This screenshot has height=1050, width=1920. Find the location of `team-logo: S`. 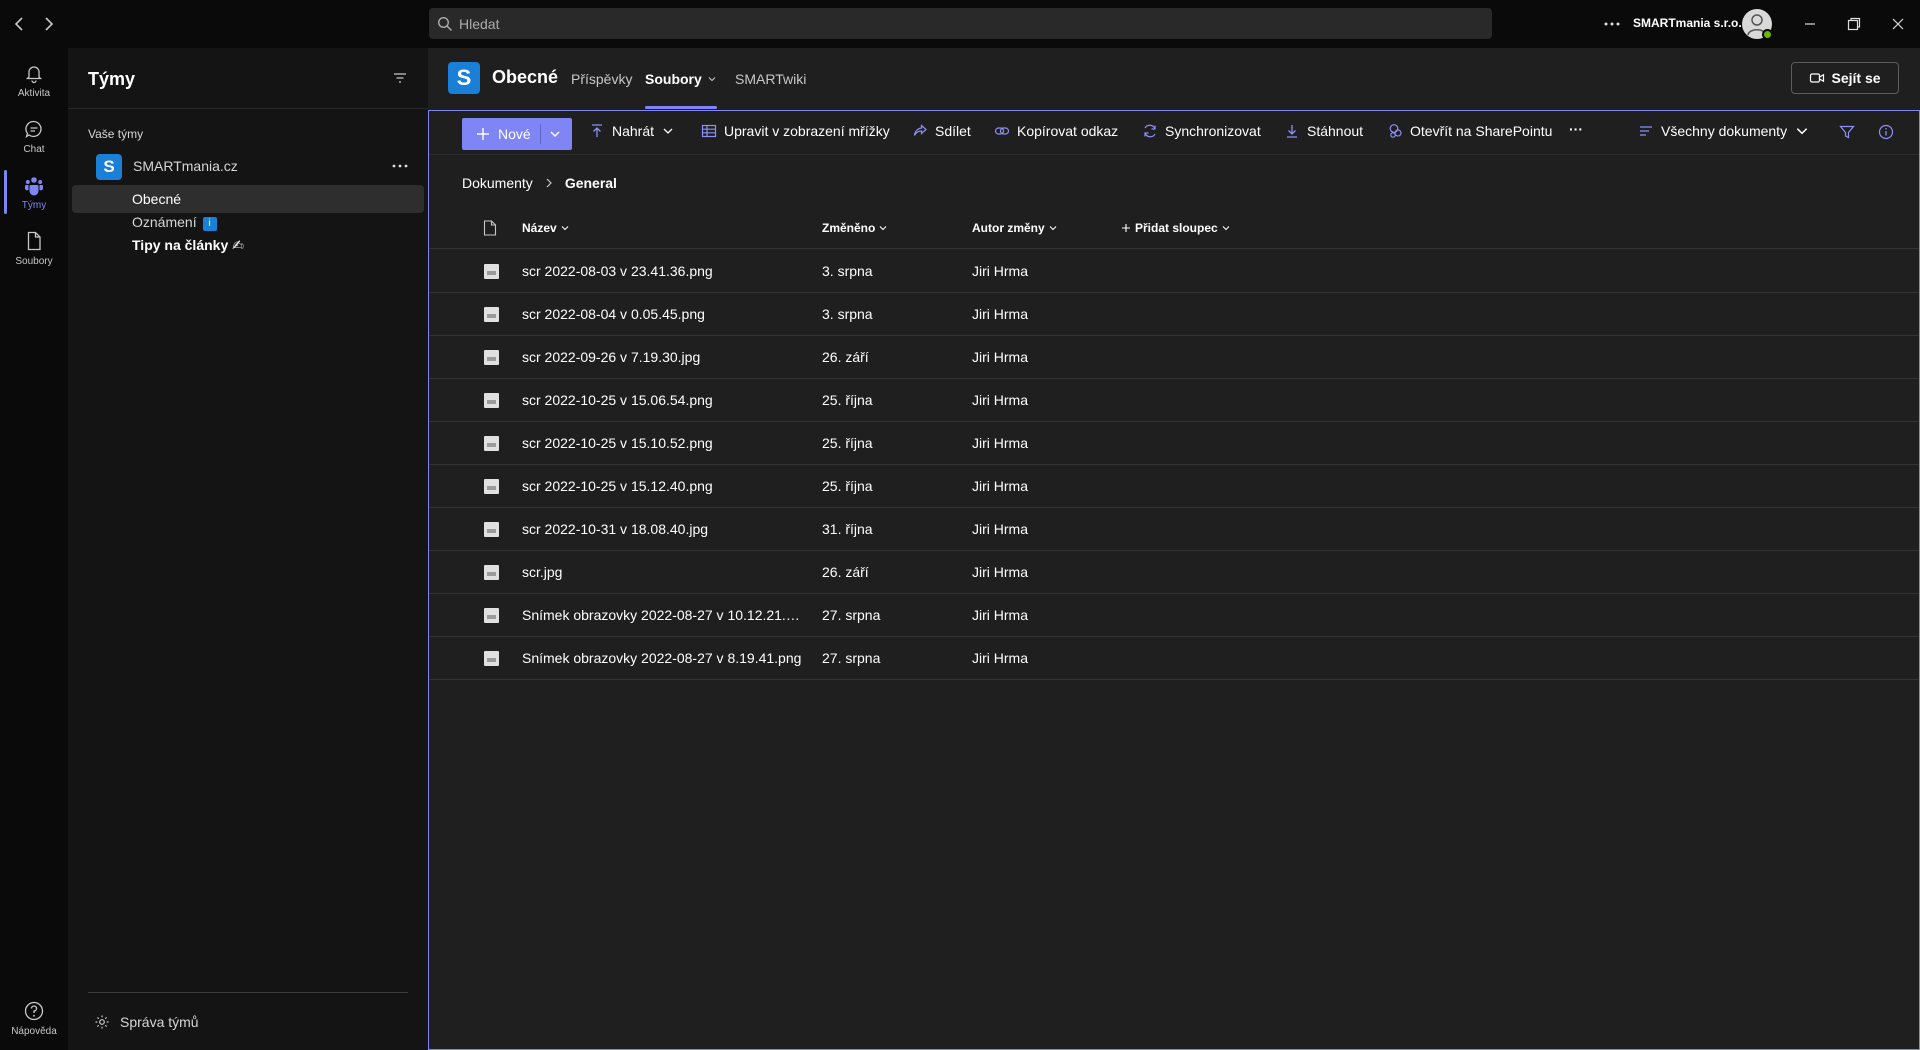

team-logo: S is located at coordinates (109, 167).